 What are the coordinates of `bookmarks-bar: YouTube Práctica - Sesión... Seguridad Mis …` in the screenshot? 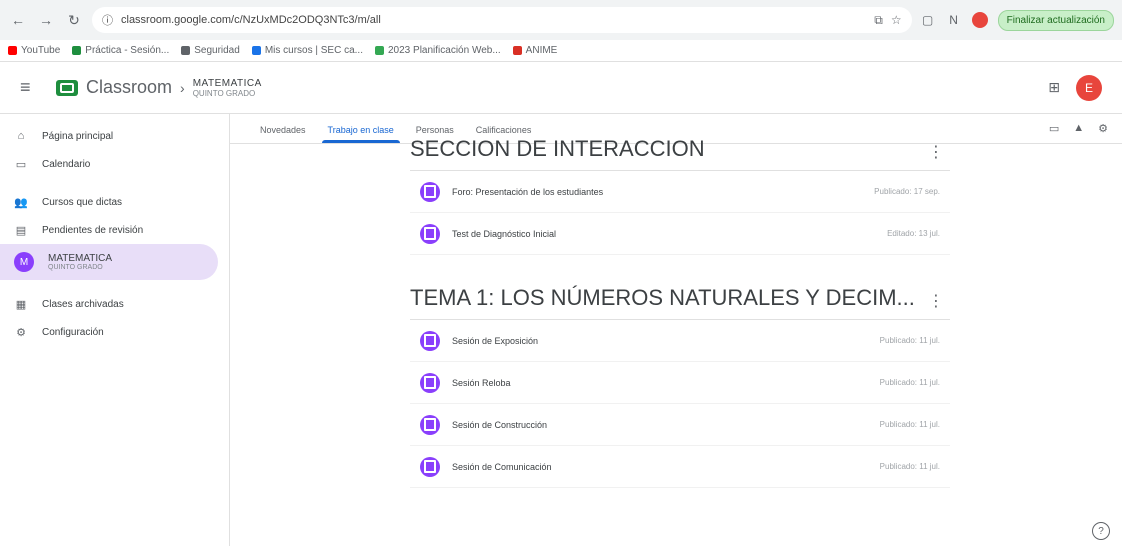 It's located at (561, 51).